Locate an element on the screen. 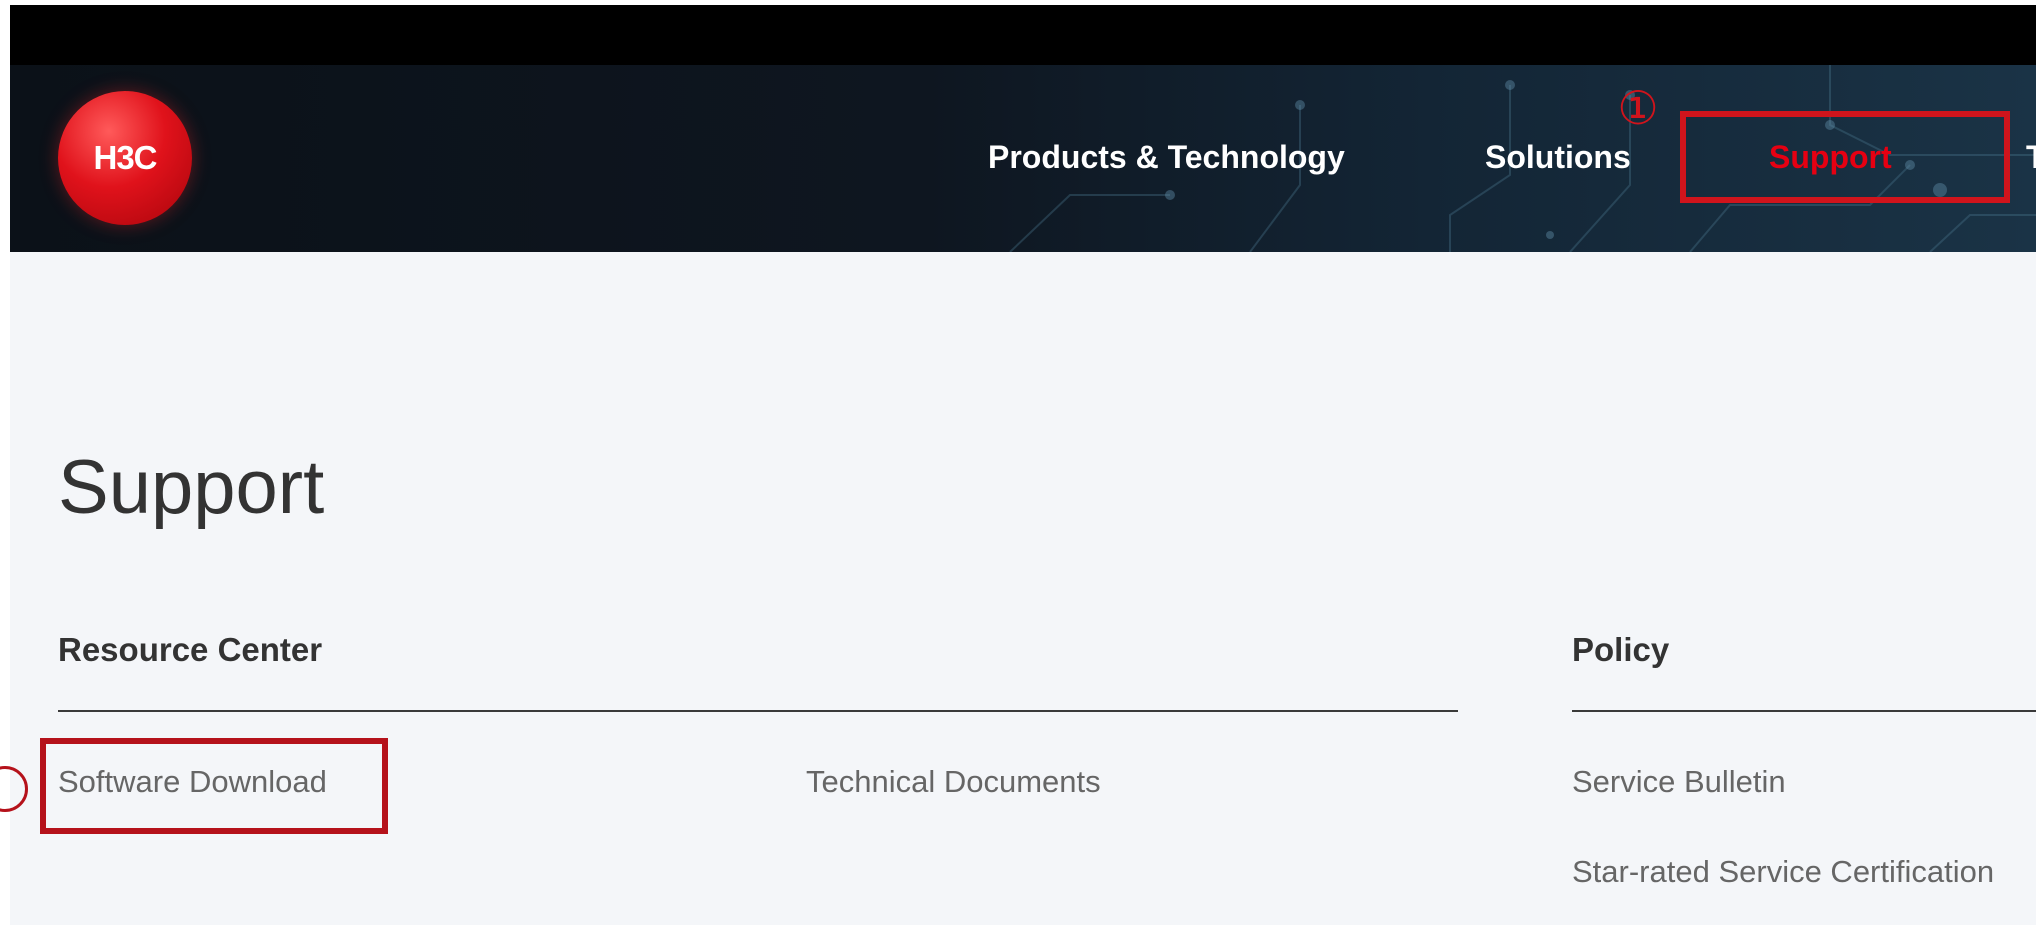  annotation-step-1: ① is located at coordinates (1638, 108).